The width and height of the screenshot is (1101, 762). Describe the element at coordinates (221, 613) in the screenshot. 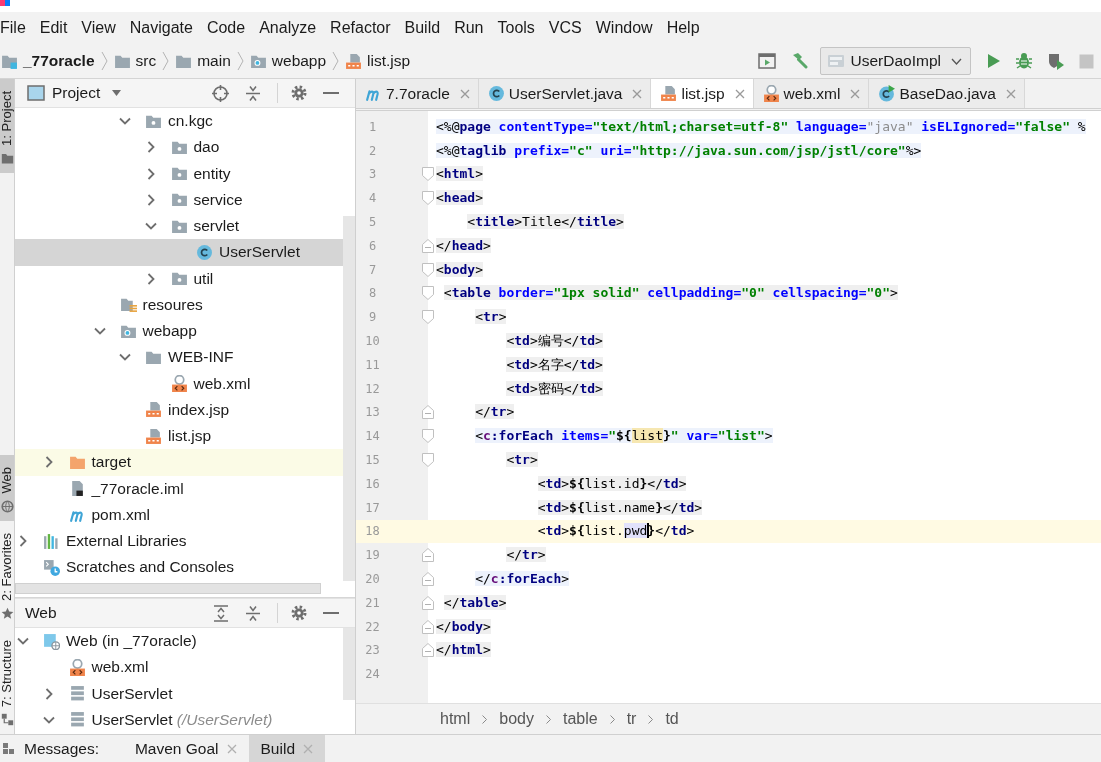

I see `expand-all-icon` at that location.